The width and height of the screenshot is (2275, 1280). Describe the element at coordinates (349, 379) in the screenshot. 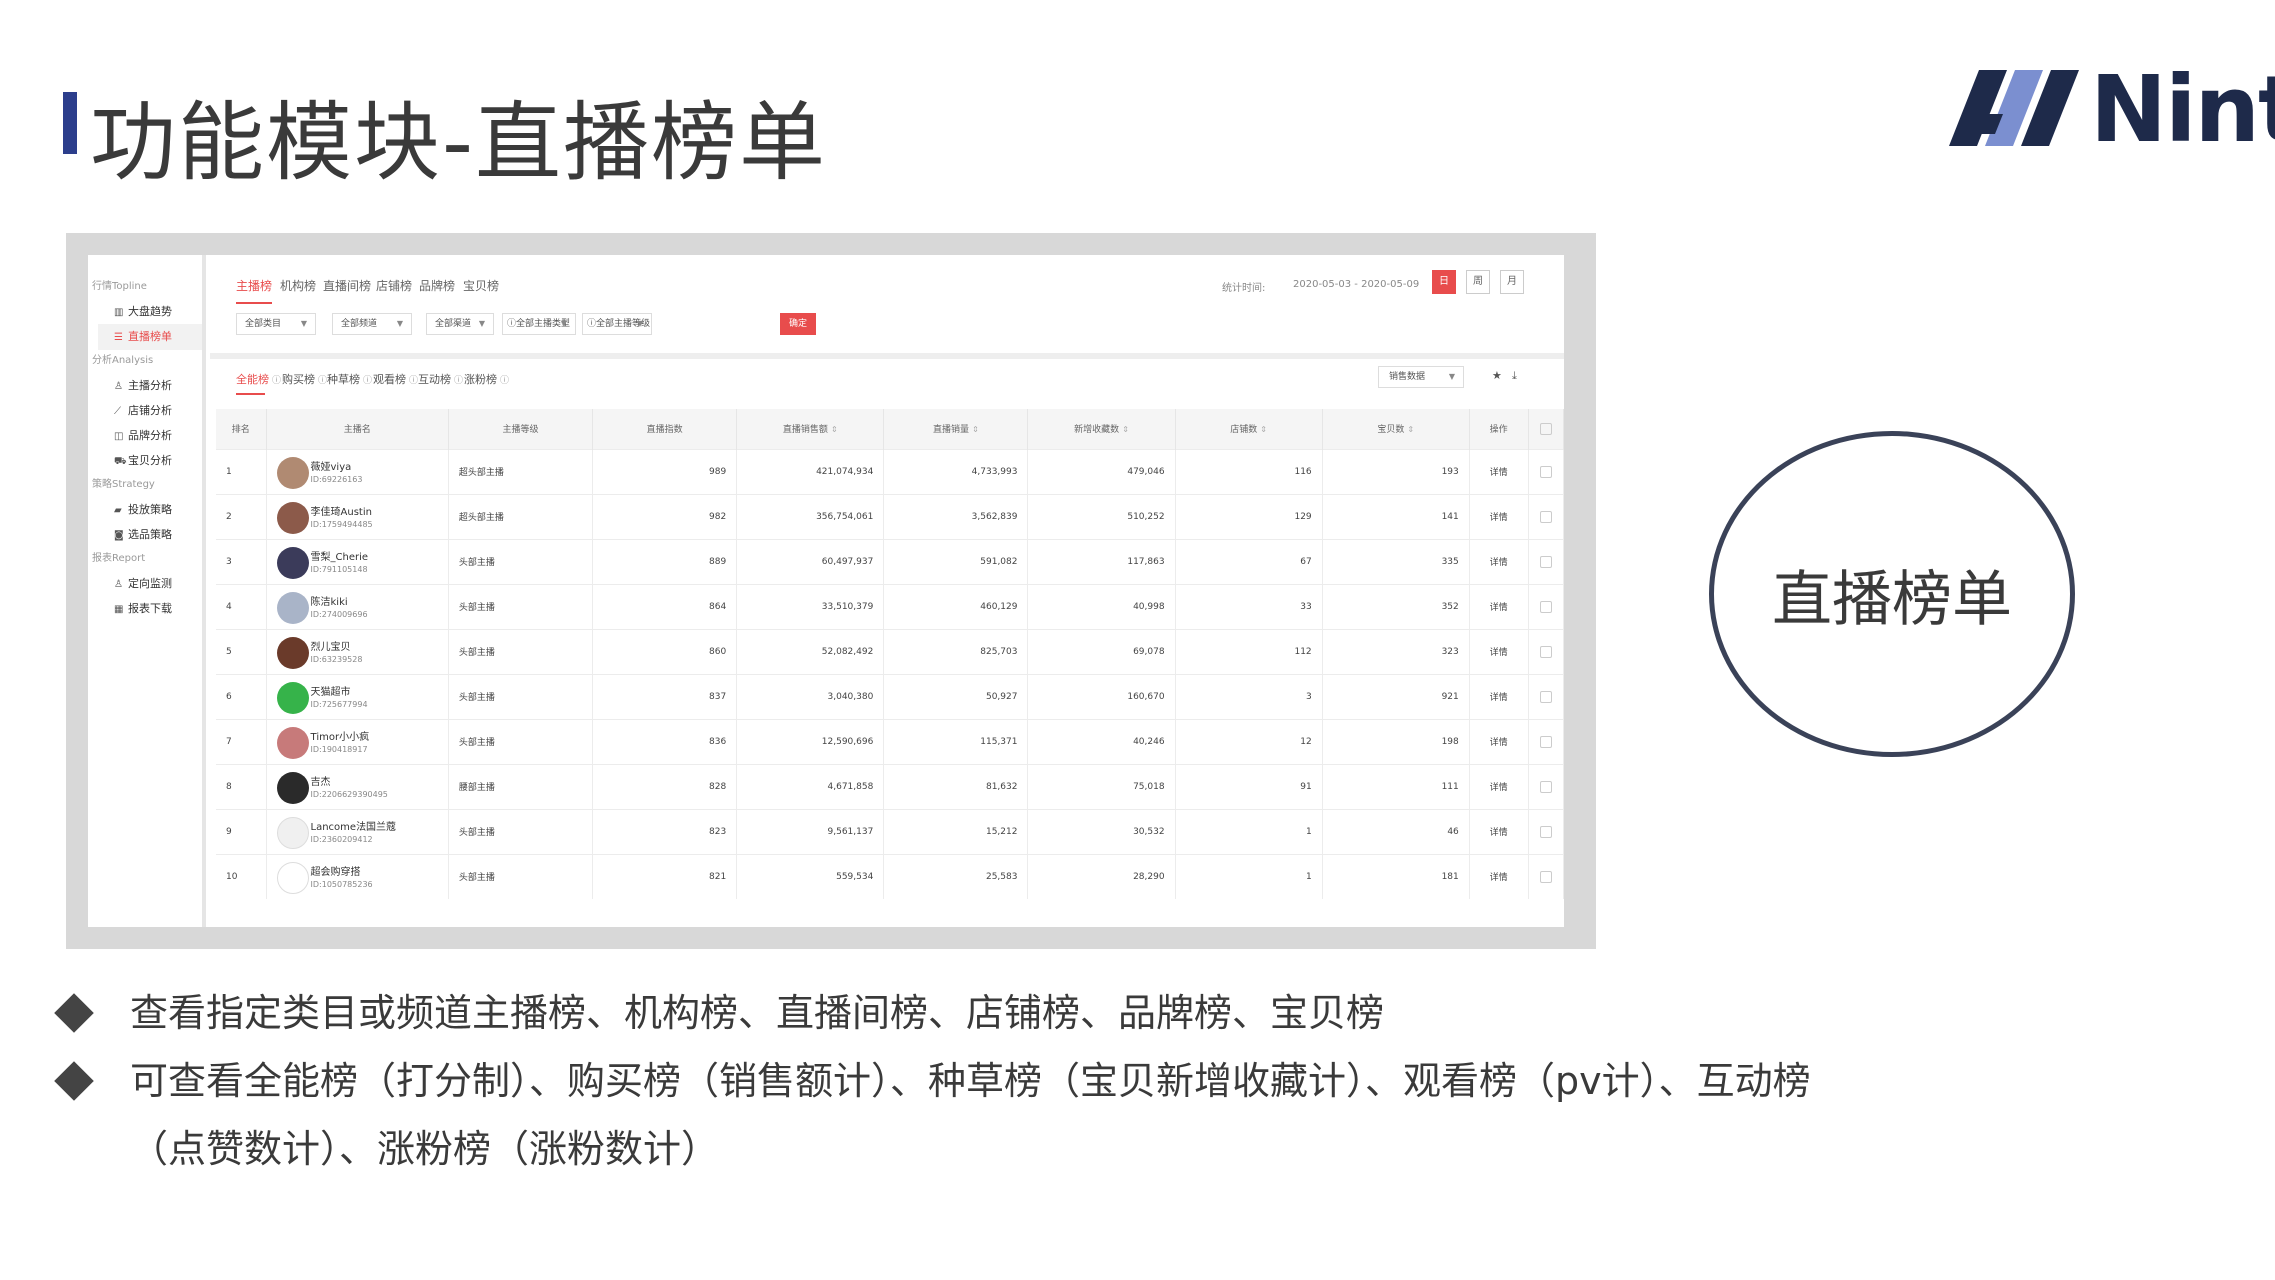

I see `subtab-3: 种草榜 ⓘ` at that location.